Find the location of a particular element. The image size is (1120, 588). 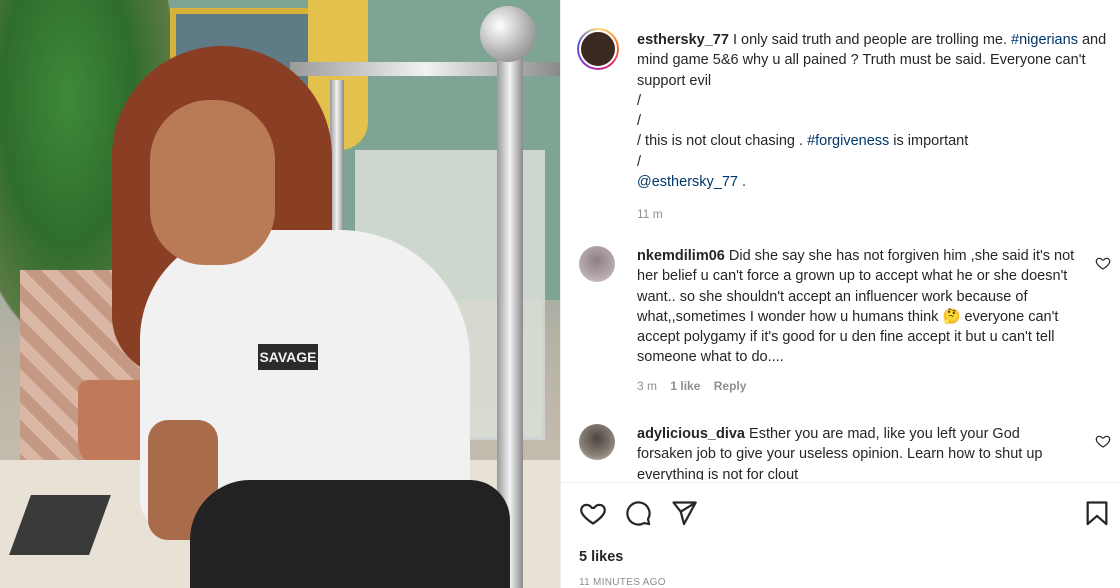

post-timeago: 11 minutes ago is located at coordinates (622, 582).